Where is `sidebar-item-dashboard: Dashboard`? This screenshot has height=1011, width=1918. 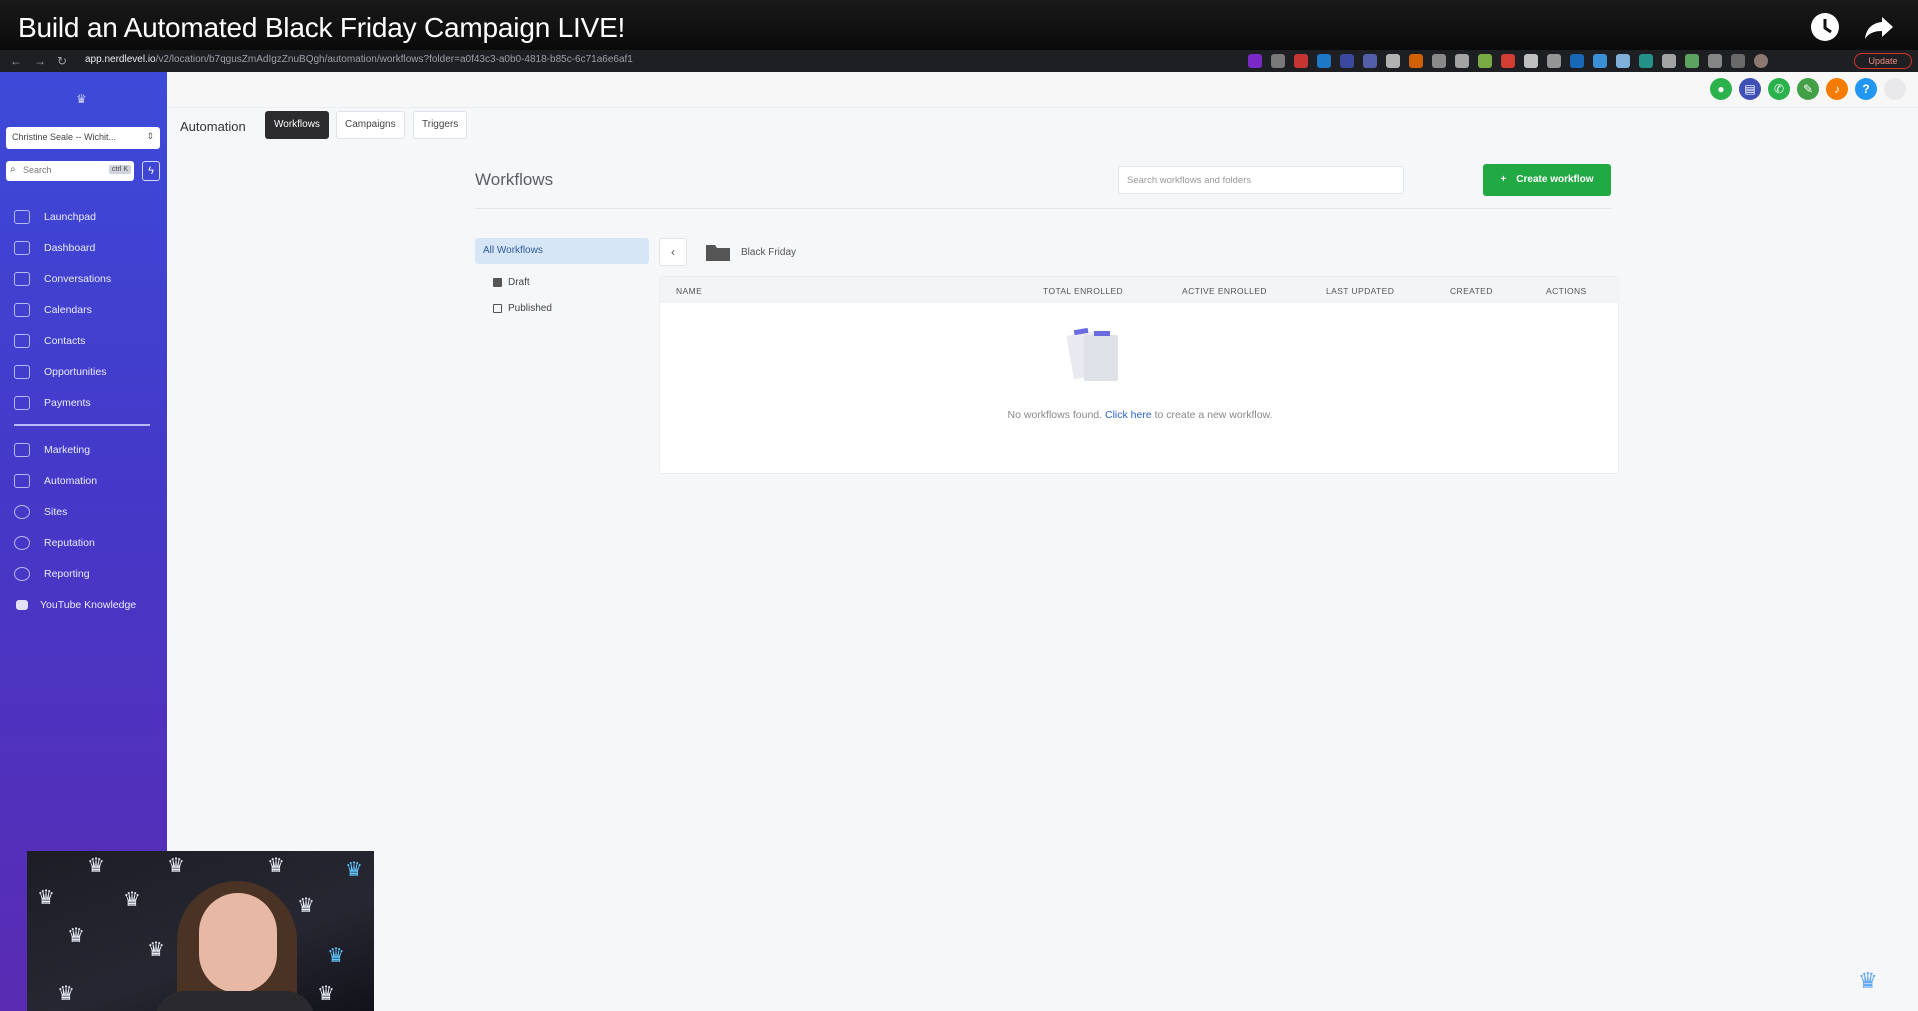 sidebar-item-dashboard: Dashboard is located at coordinates (54, 248).